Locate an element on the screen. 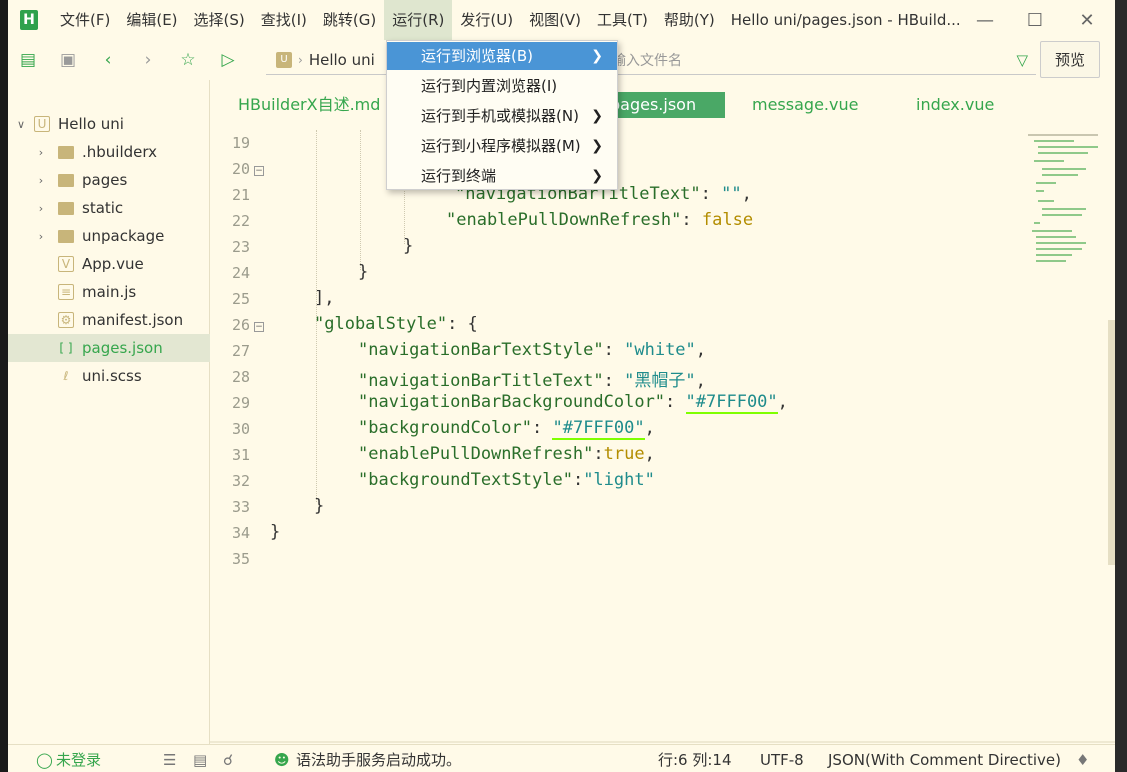 The height and width of the screenshot is (772, 1127). user-icon: ◯ is located at coordinates (44, 760).